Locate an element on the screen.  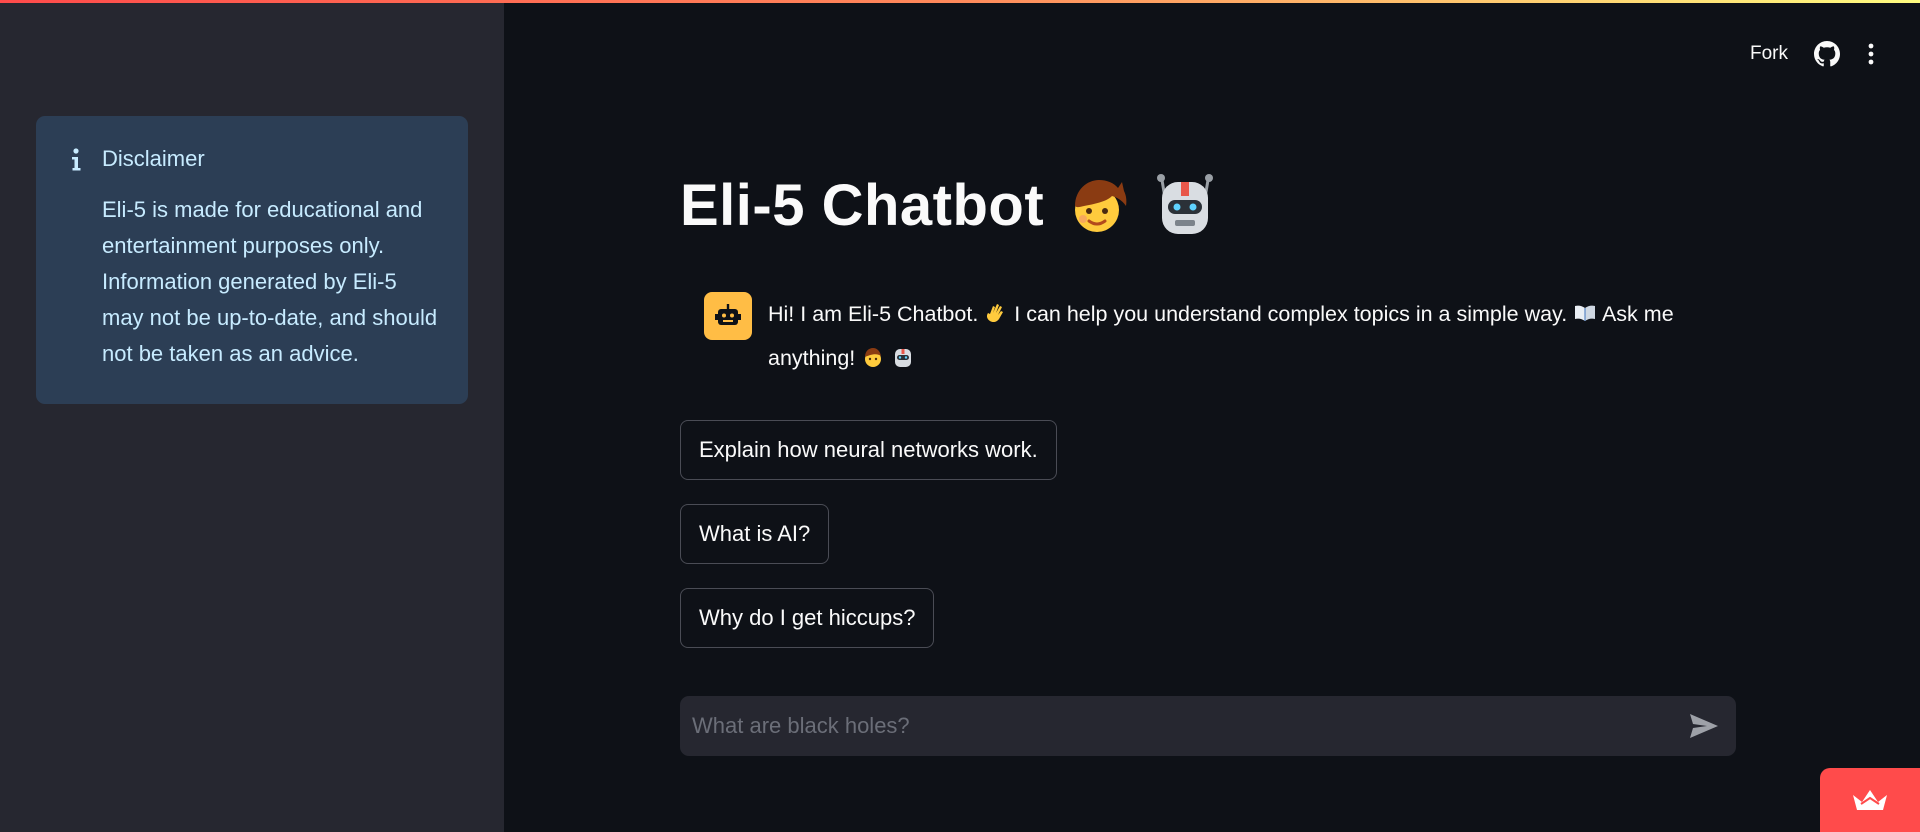
page-title: Eli-5 Chatbot is located at coordinates (862, 205).